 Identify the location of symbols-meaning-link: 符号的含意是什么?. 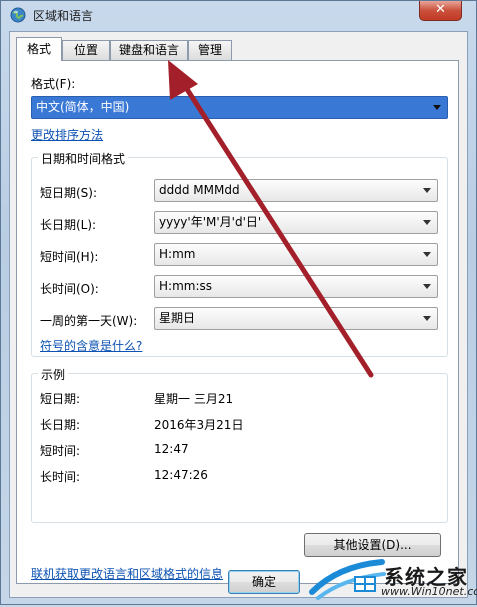
(91, 345).